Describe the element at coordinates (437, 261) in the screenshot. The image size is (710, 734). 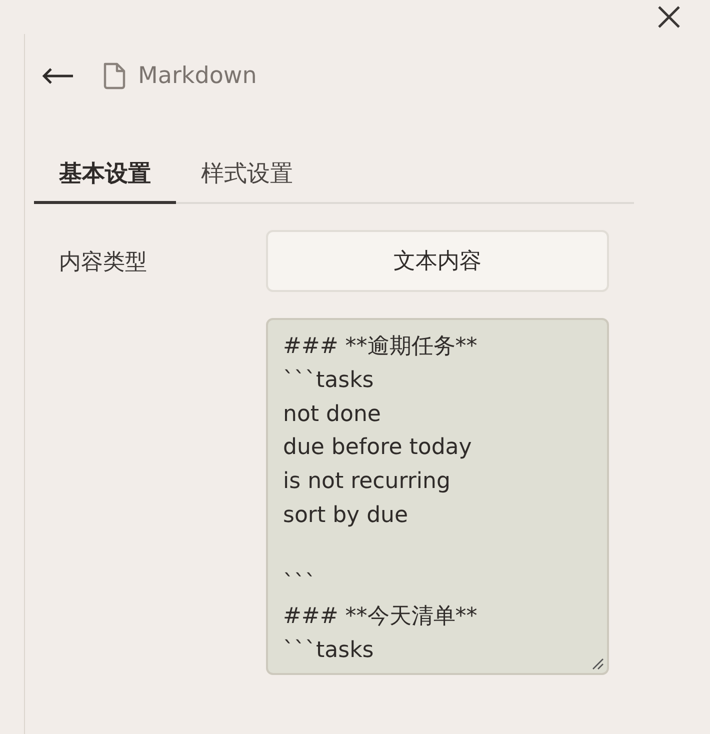
I see `content-type-button: 文本内容` at that location.